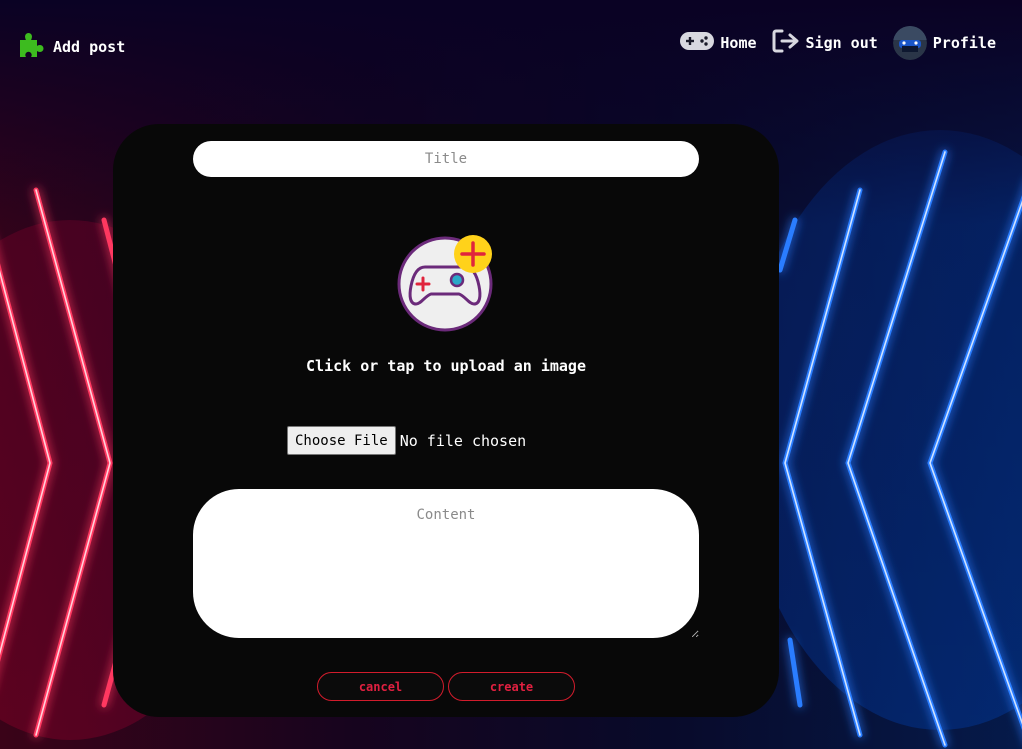 The image size is (1022, 749). I want to click on sign-out-label: Sign out, so click(841, 43).